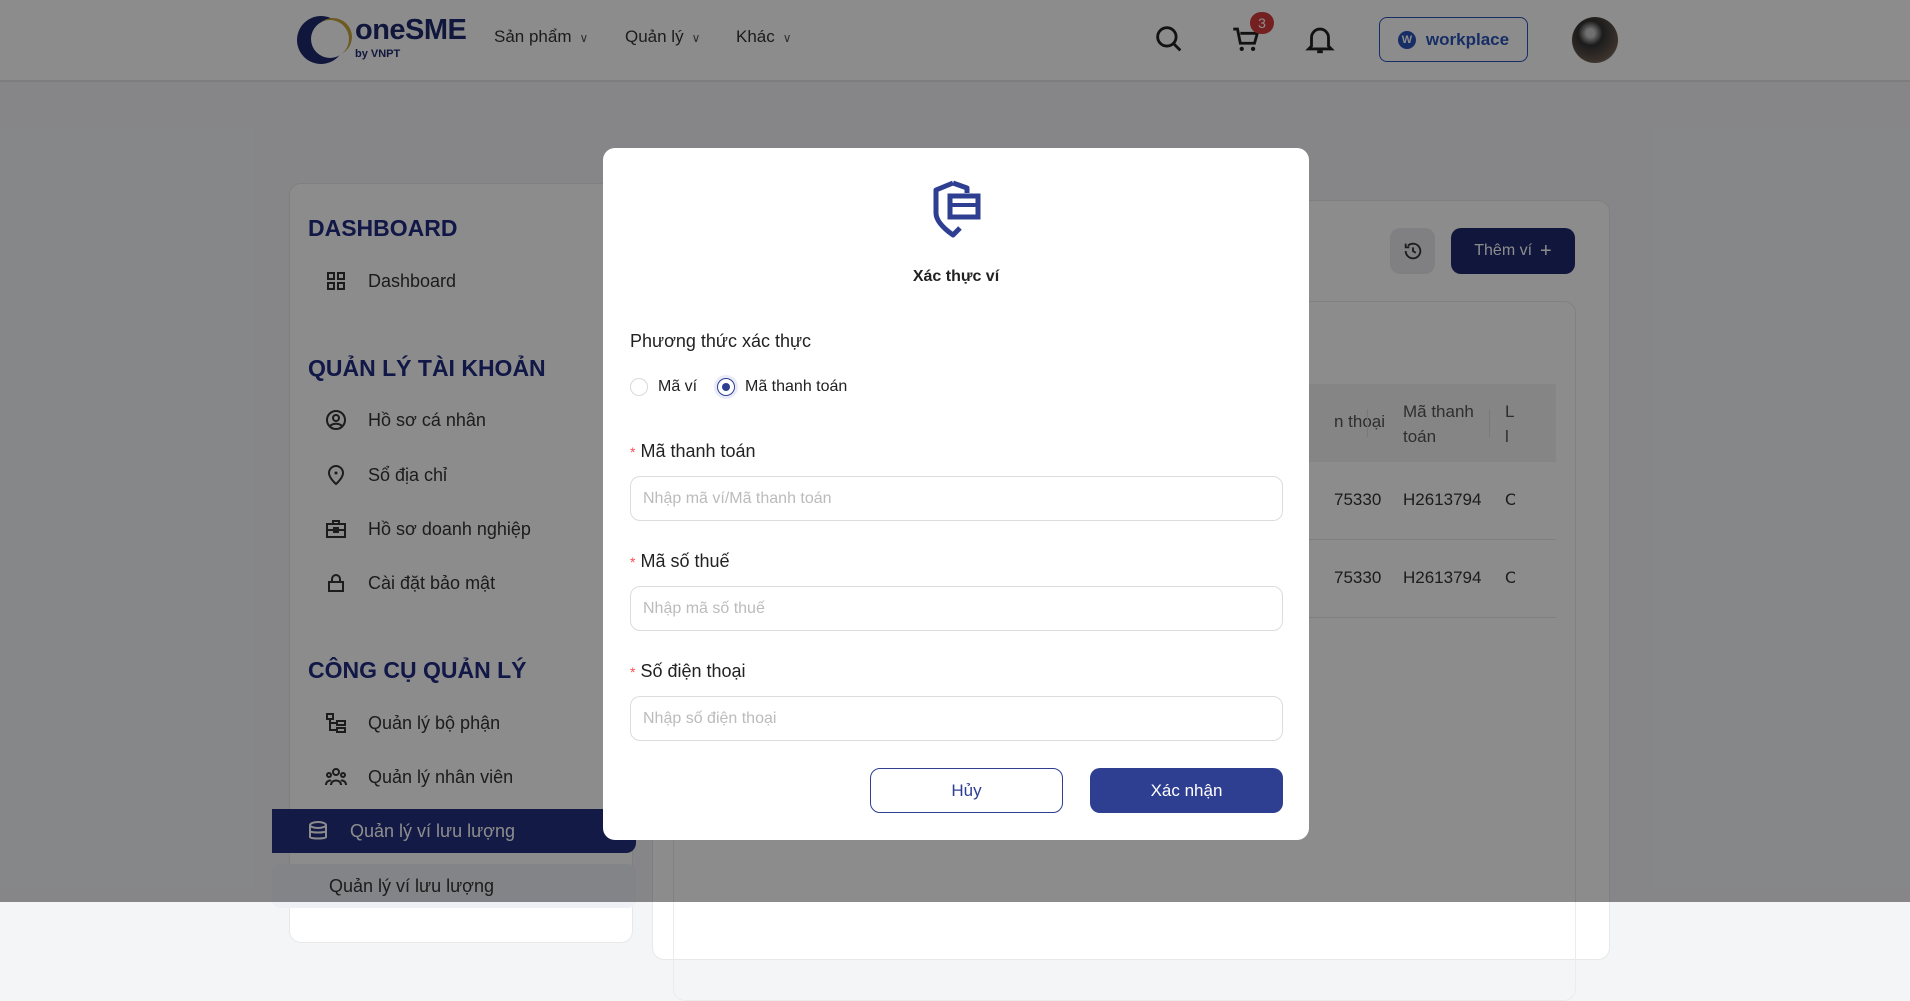 The width and height of the screenshot is (1910, 1001). I want to click on label-text: Mã số thuế, so click(685, 561).